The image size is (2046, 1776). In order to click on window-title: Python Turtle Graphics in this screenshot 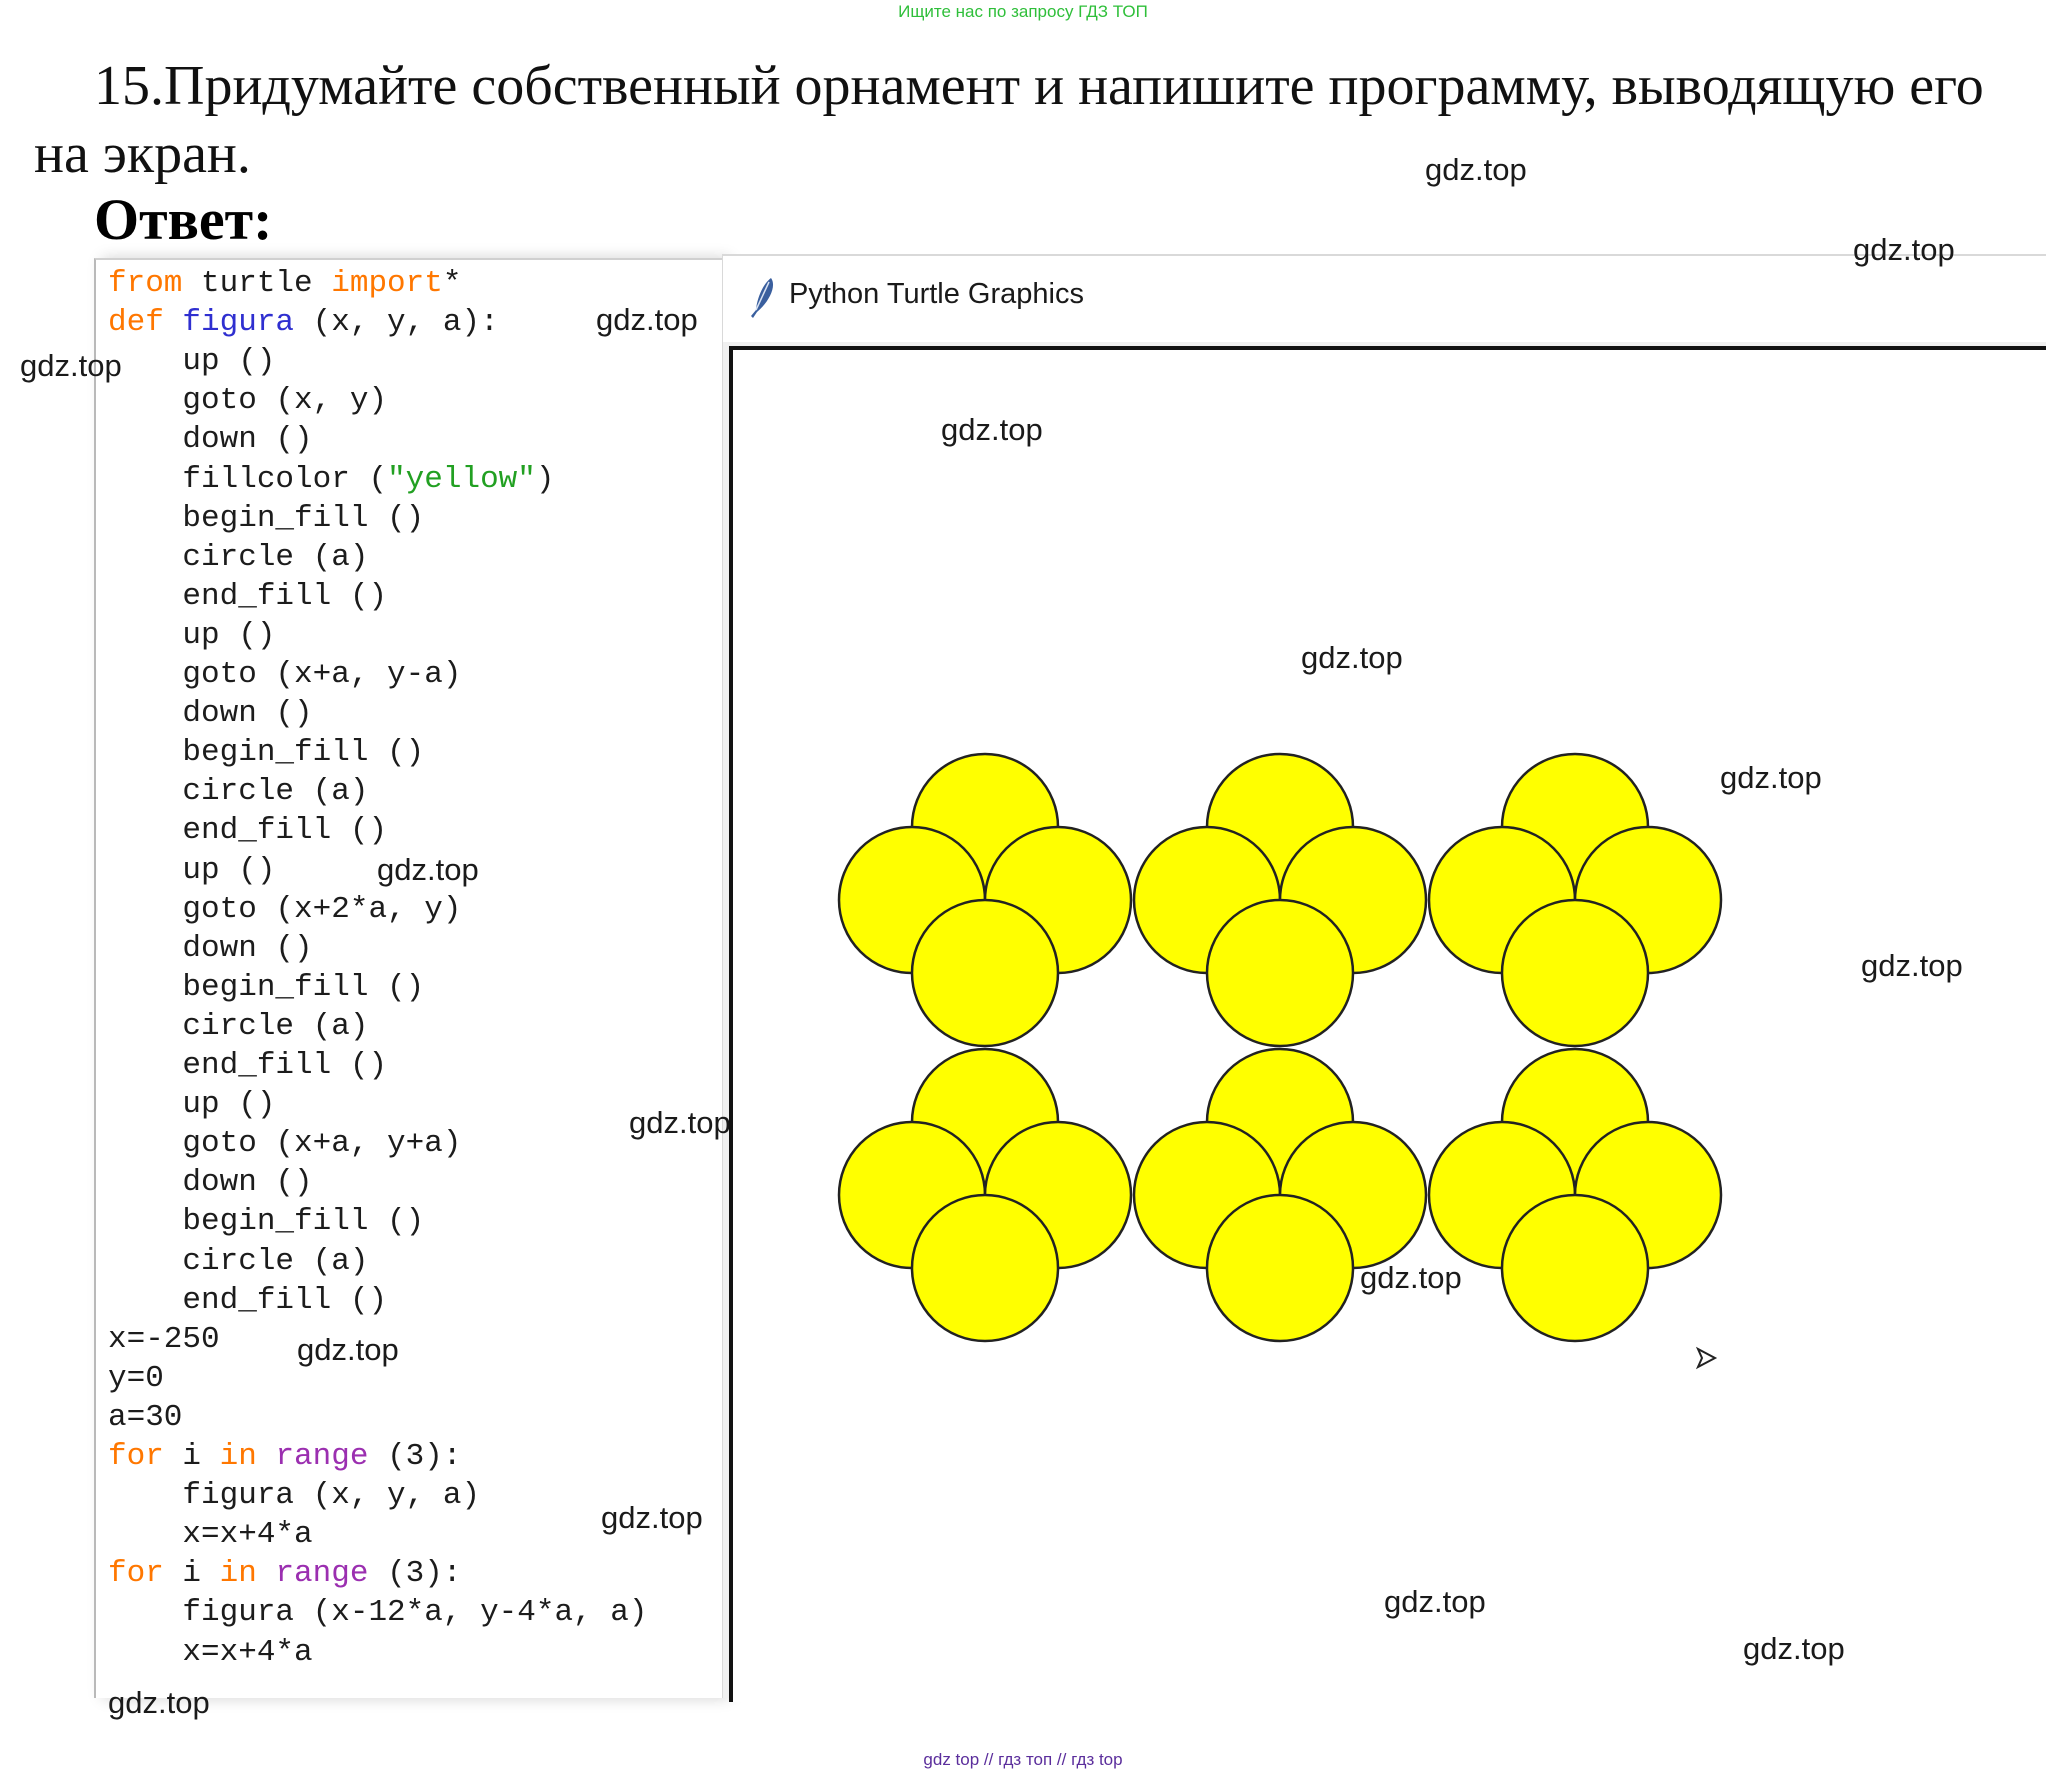, I will do `click(936, 294)`.